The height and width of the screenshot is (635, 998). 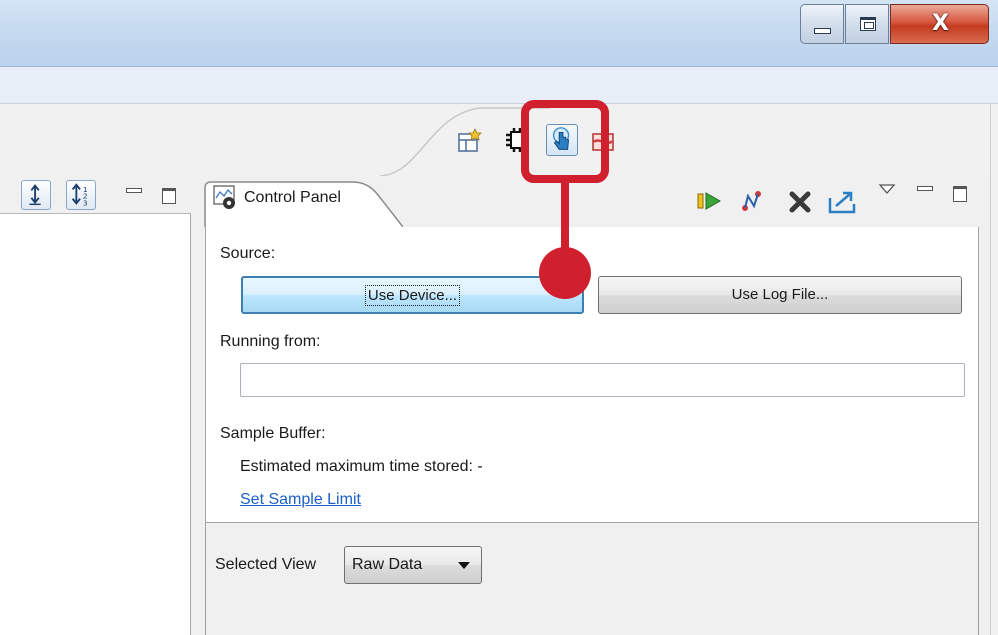 I want to click on sample-buffer-label: Sample Buffer:, so click(x=273, y=433).